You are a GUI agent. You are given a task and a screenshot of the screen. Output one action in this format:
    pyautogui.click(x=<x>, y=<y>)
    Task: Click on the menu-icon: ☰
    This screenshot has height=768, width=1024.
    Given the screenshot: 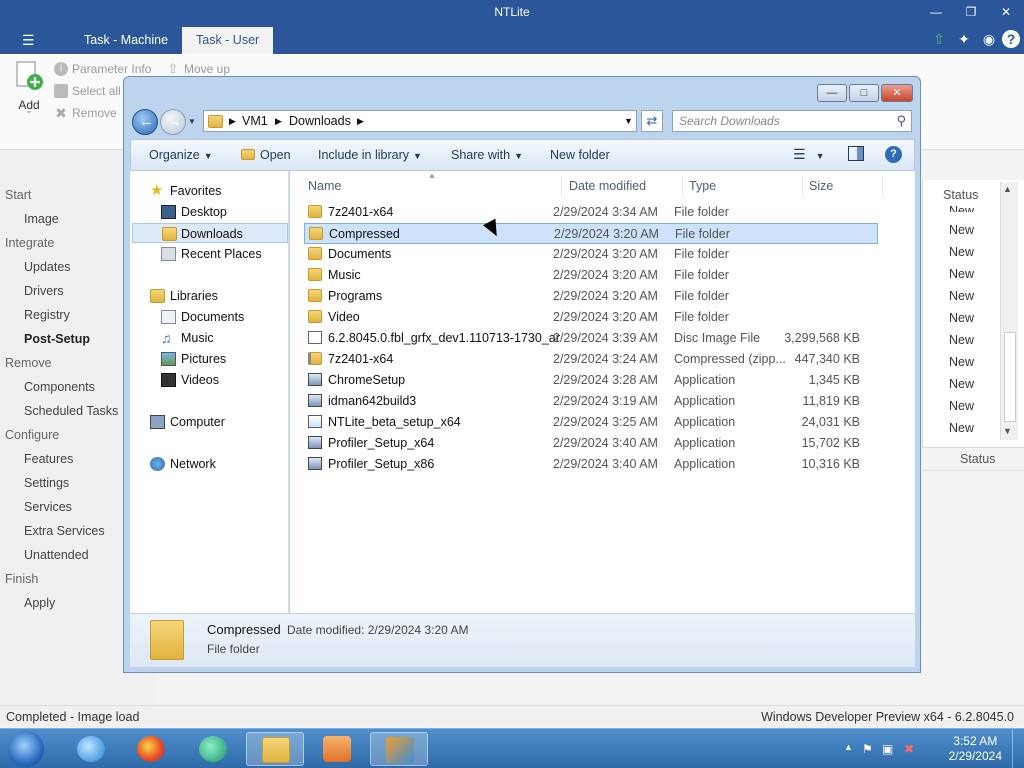 What is the action you would take?
    pyautogui.click(x=28, y=40)
    